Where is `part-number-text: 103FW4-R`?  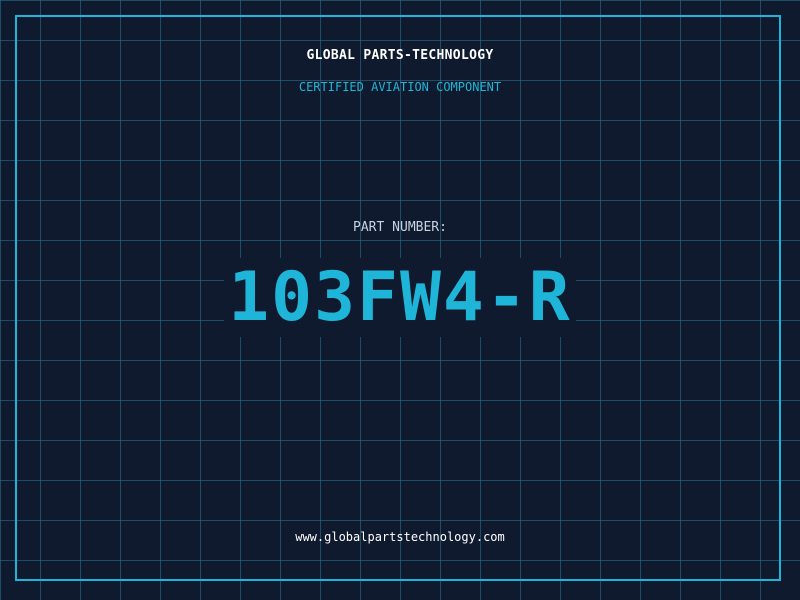 part-number-text: 103FW4-R is located at coordinates (400, 297).